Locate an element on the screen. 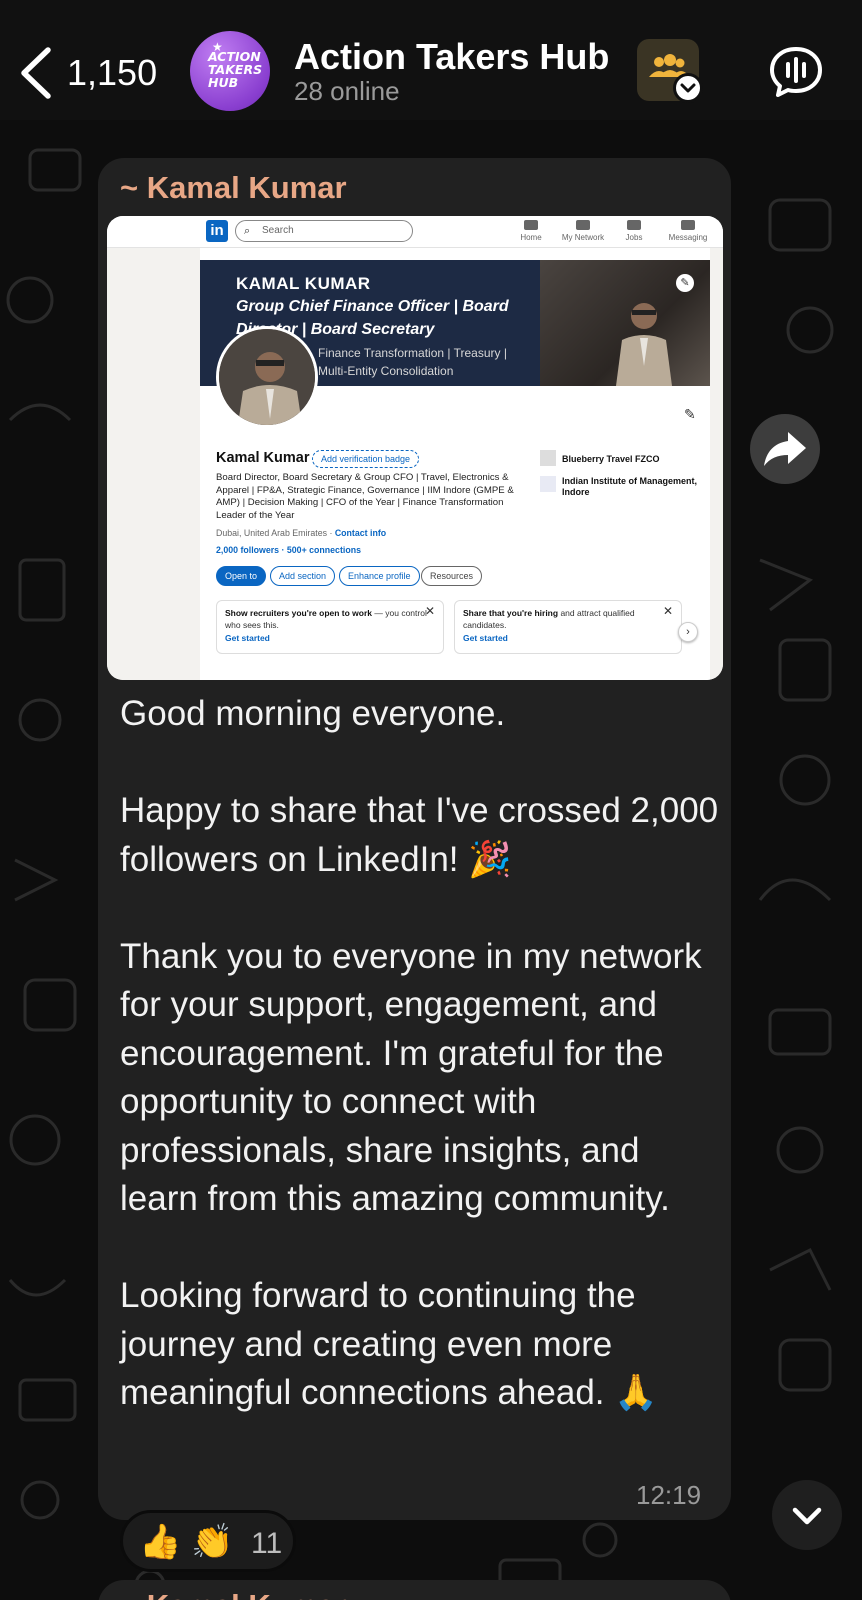 The width and height of the screenshot is (862, 1600). linkedin-search: ⌕ Search is located at coordinates (324, 231).